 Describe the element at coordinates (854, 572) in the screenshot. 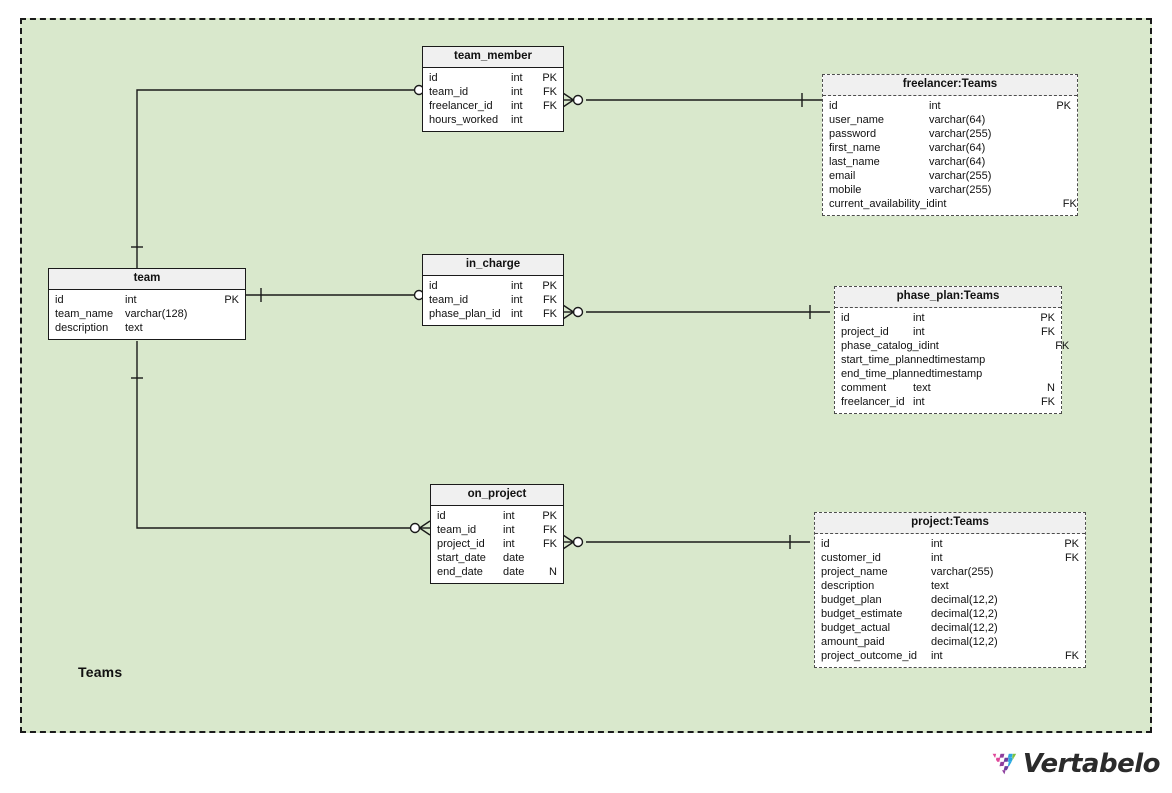

I see `attribute-name: project_name` at that location.